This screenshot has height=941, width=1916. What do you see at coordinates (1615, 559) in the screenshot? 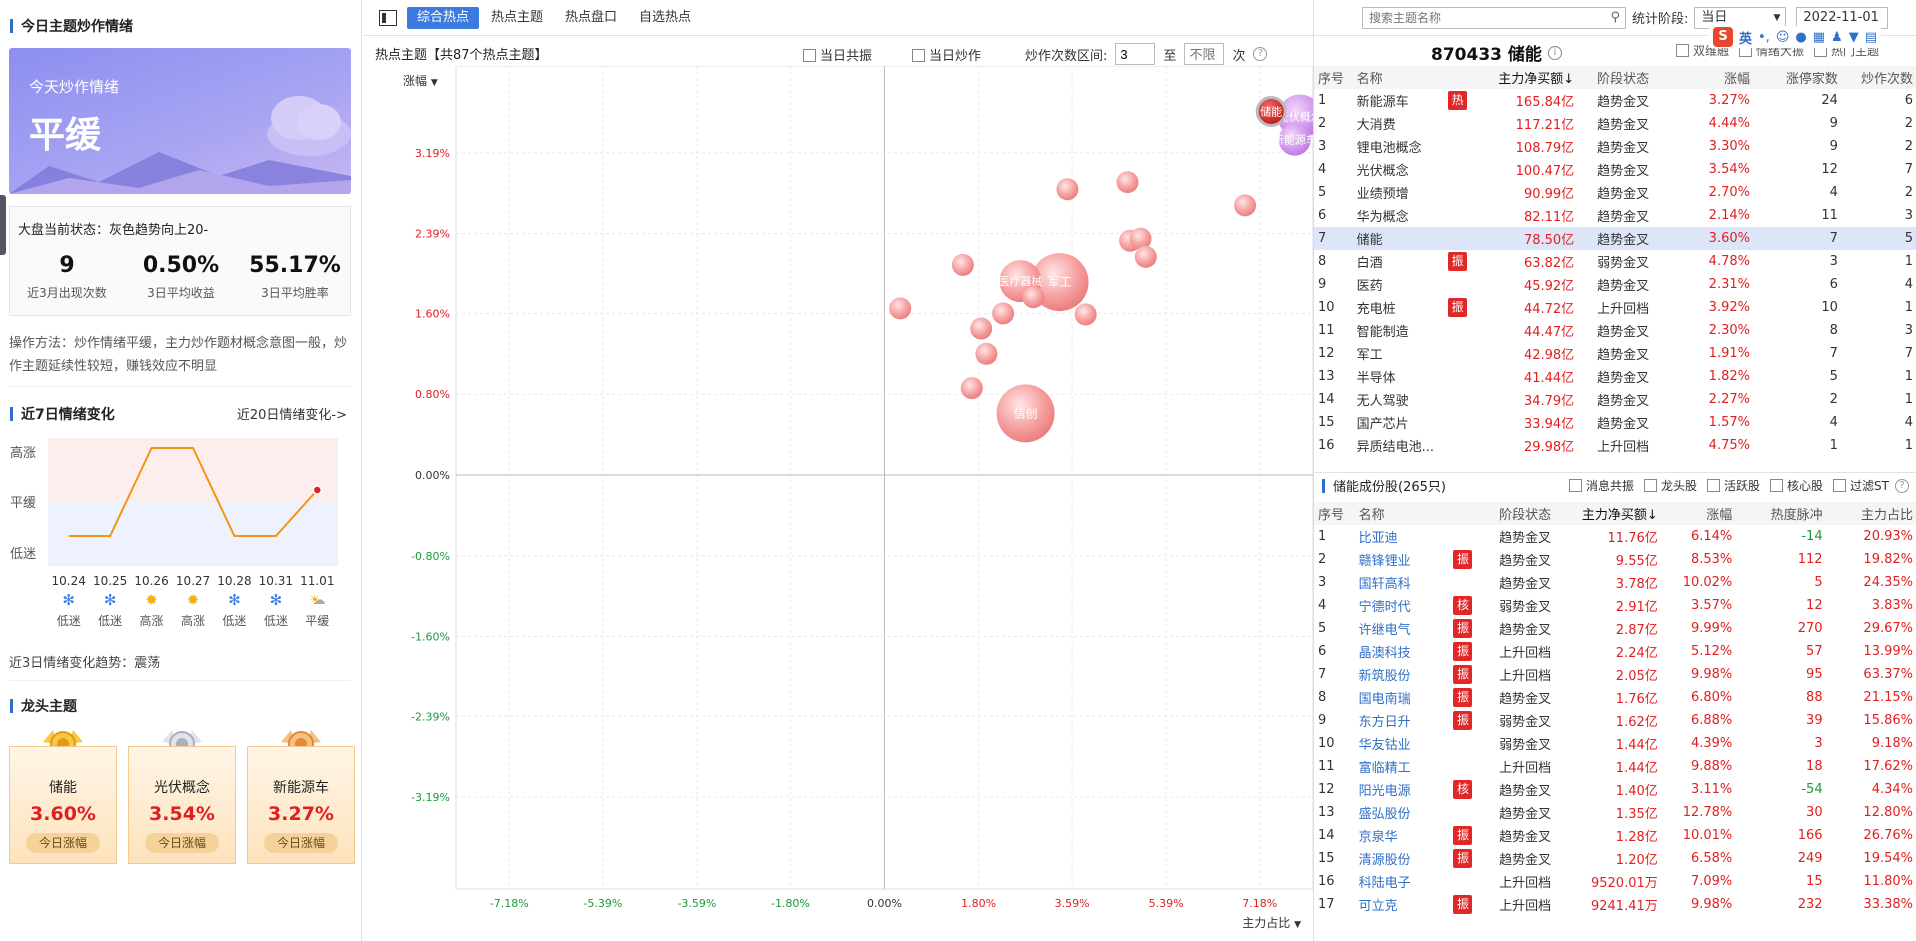
I see `table-row: 2 赣锋锂业振 趋势金叉 9.55亿 8.53% 112 19.82%` at bounding box center [1615, 559].